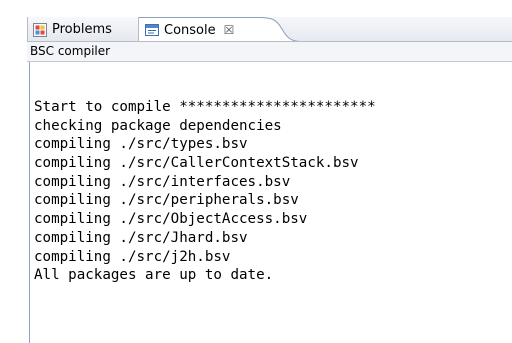 This screenshot has width=512, height=343. What do you see at coordinates (280, 29) in the screenshot?
I see `tab-console-edge` at bounding box center [280, 29].